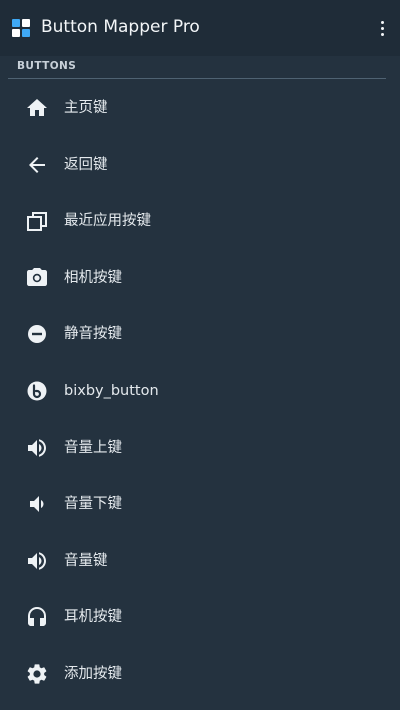 Image resolution: width=400 pixels, height=710 pixels. Describe the element at coordinates (86, 164) in the screenshot. I see `list-item-label: 返回键` at that location.